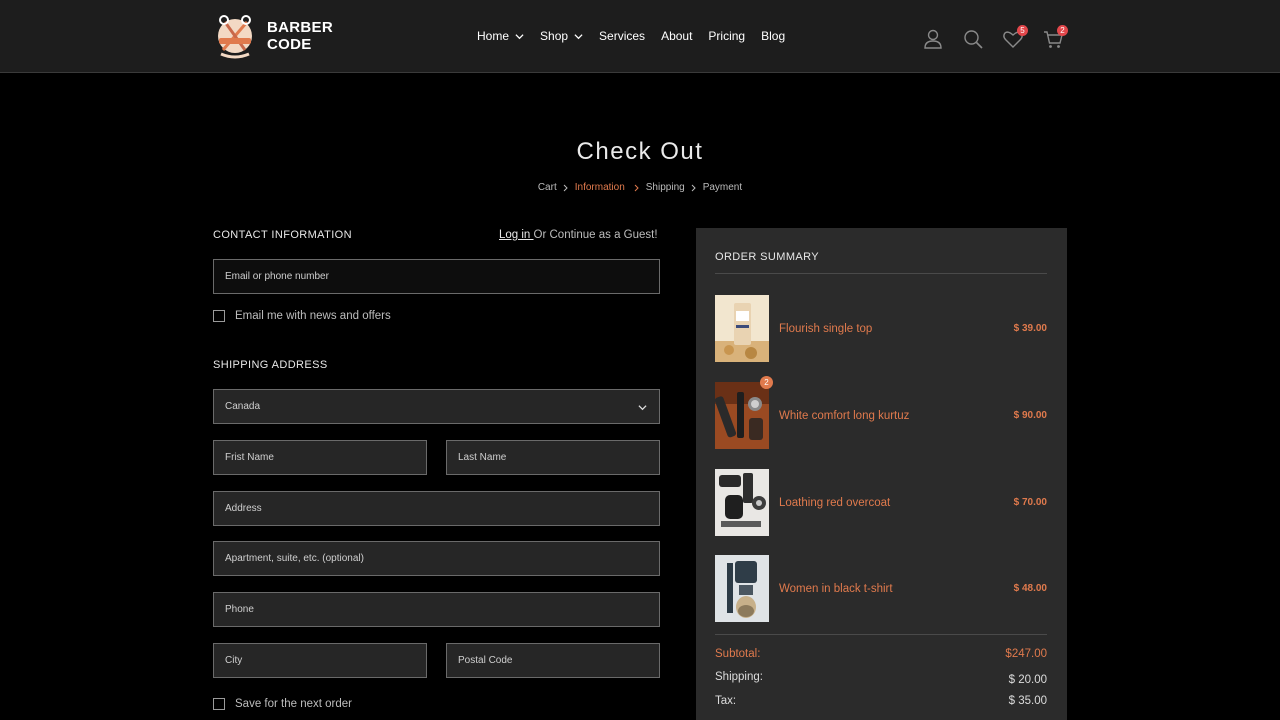 This screenshot has height=720, width=1280. Describe the element at coordinates (293, 704) in the screenshot. I see `save-order-label: Save for the next order` at that location.